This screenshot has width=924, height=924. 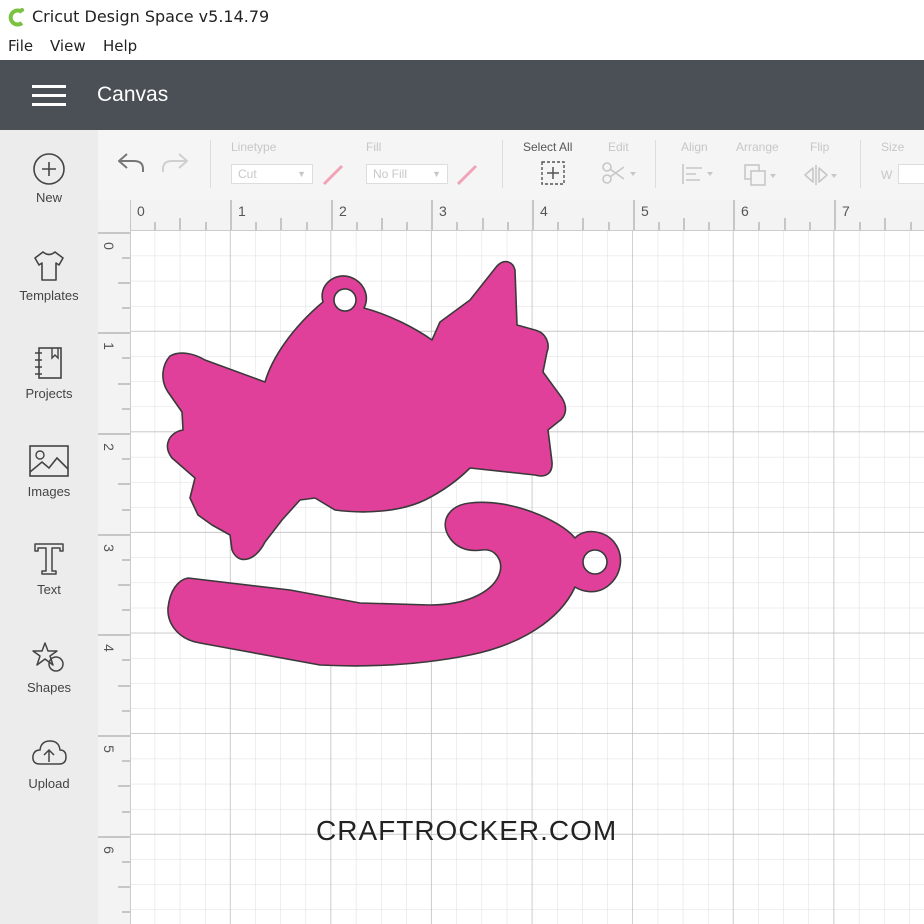 I want to click on menu-file: File, so click(x=20, y=46).